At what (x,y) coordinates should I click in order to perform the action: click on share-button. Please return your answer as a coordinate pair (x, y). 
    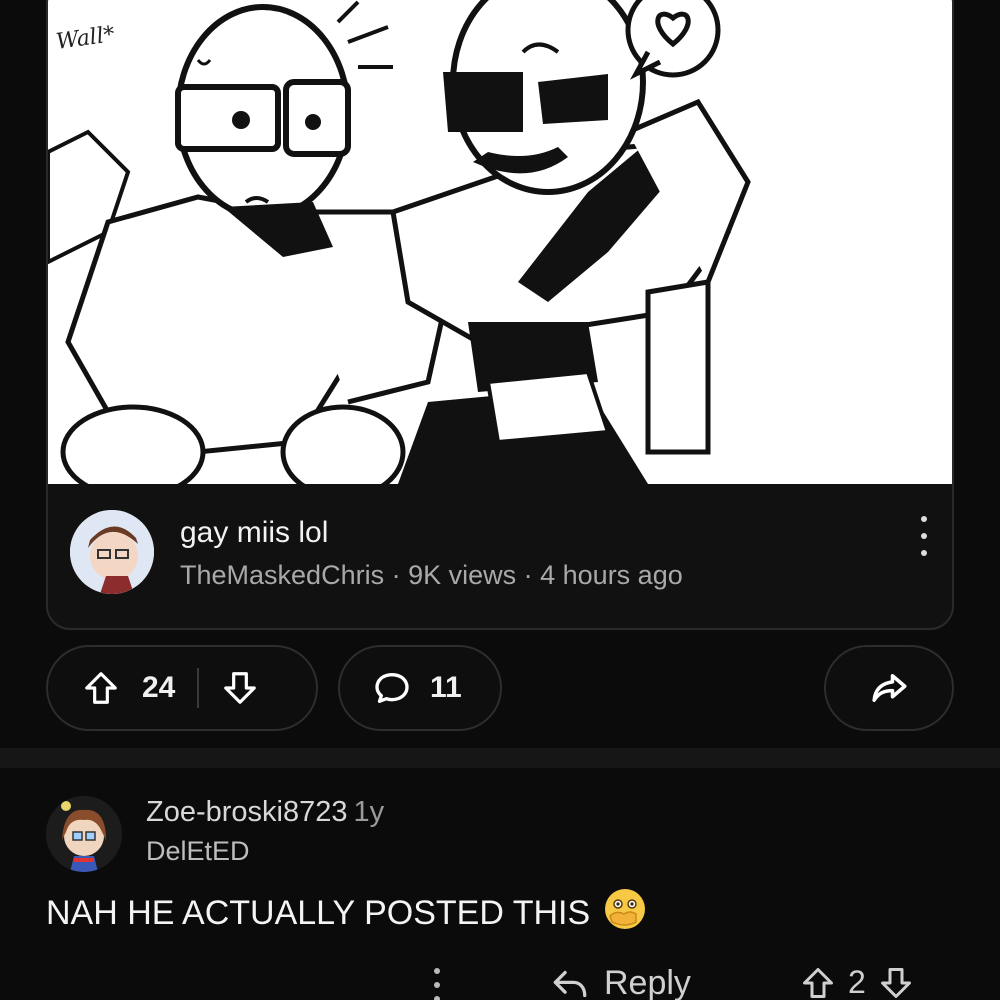
    Looking at the image, I should click on (889, 688).